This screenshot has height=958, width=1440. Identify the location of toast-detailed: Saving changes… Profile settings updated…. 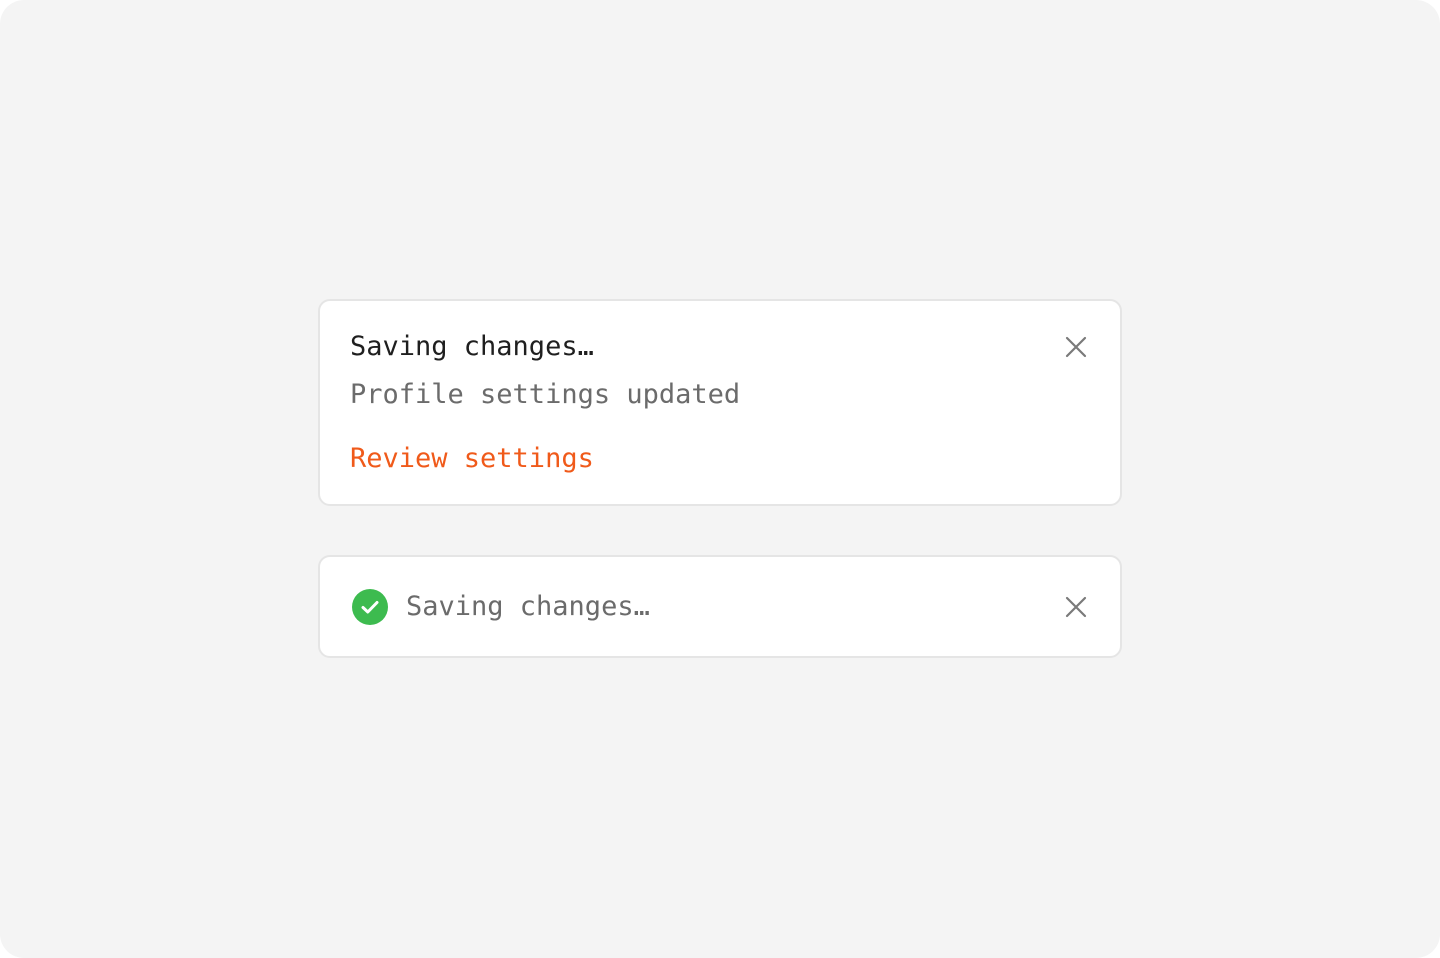
(720, 402).